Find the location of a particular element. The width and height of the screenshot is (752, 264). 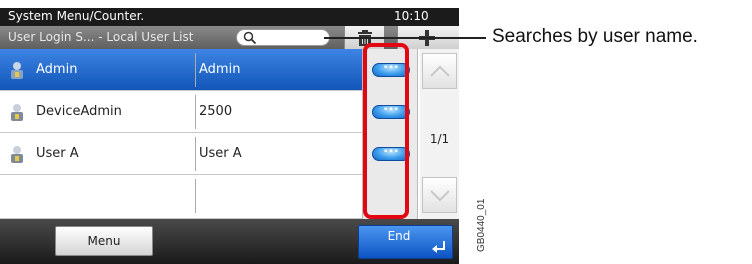

user-row-user-a: User A User A is located at coordinates (181, 154).